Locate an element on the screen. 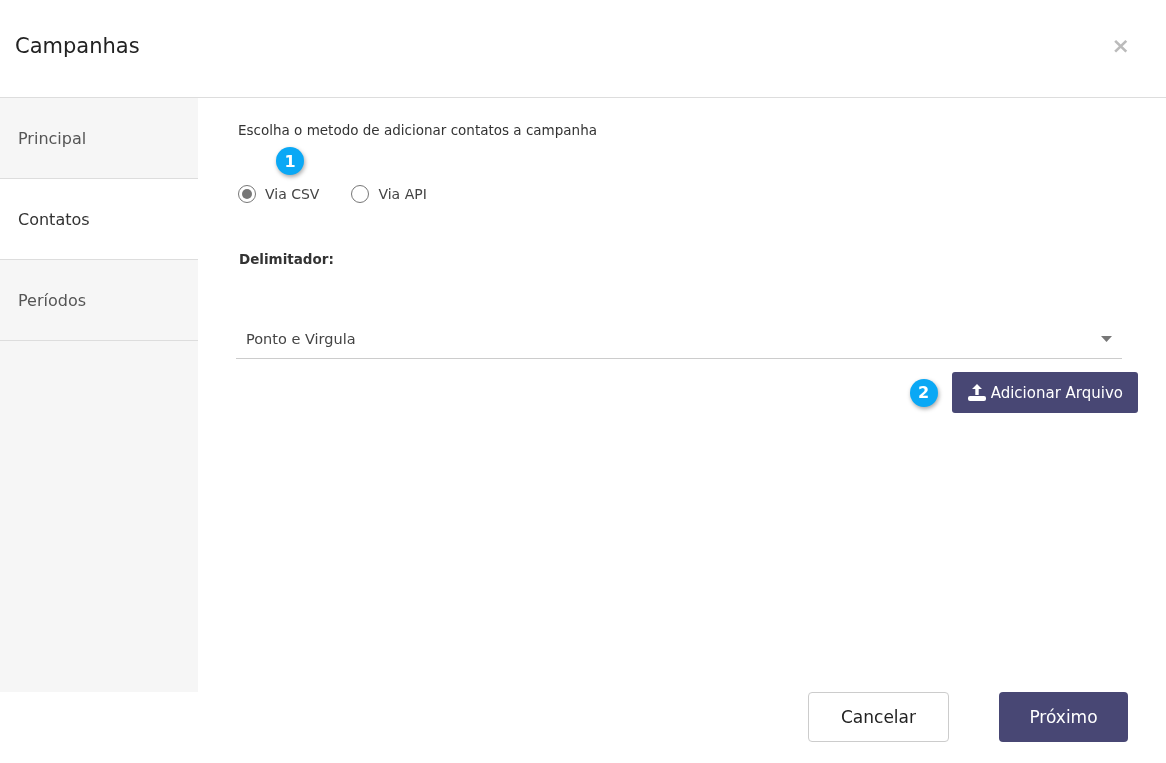 Image resolution: width=1166 pixels, height=763 pixels. next-button: Próximo is located at coordinates (1063, 717).